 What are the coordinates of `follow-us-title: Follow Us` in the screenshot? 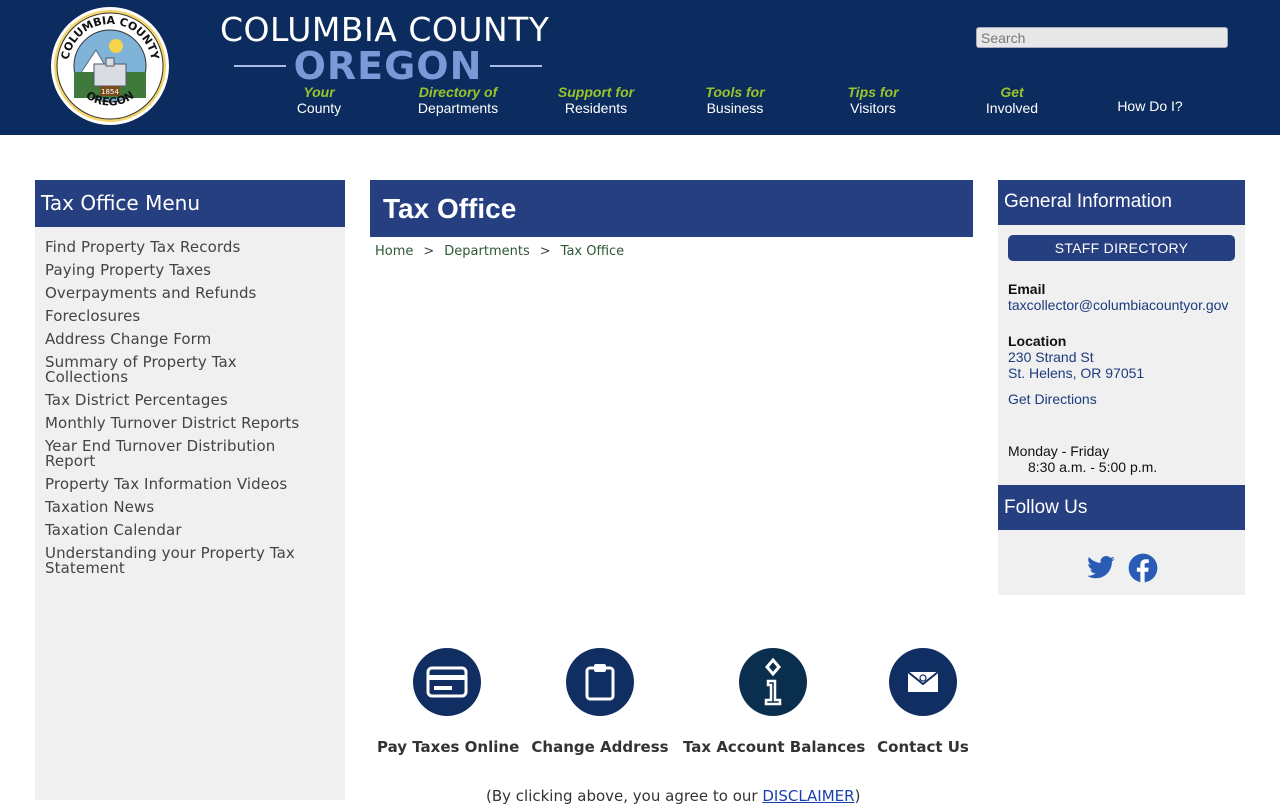 It's located at (1121, 507).